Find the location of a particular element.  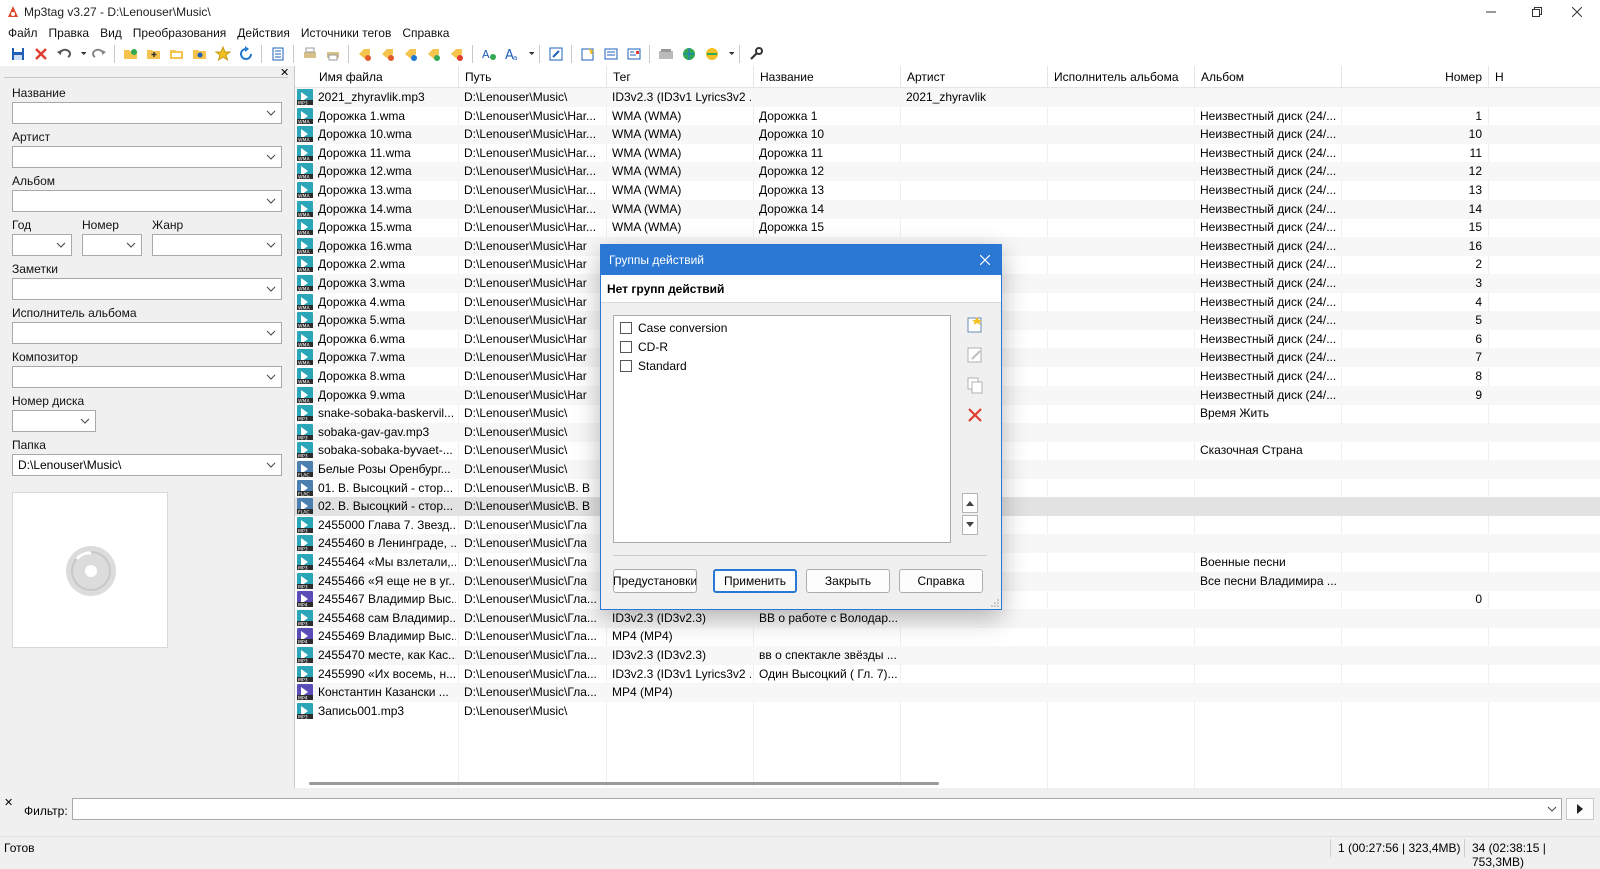

close-filter-icon: ✕ is located at coordinates (8, 802).